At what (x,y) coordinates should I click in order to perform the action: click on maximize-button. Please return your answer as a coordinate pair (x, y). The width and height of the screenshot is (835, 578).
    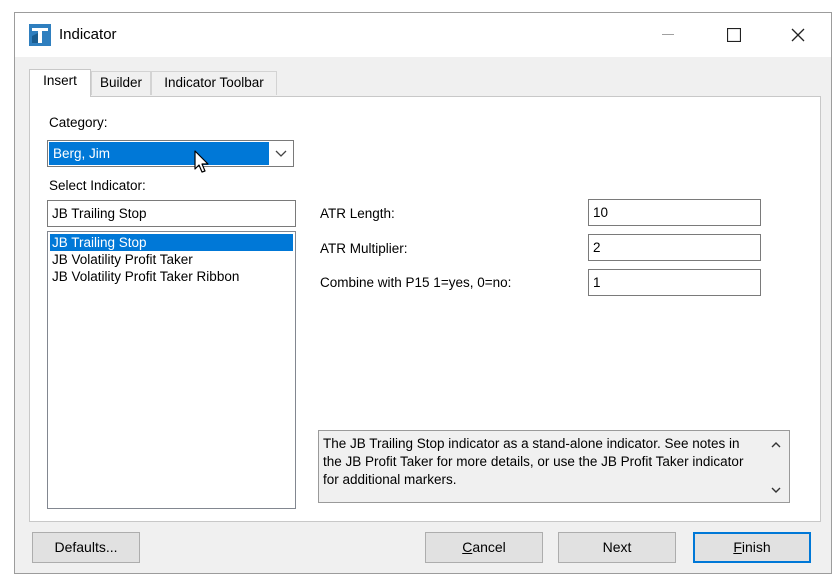
    Looking at the image, I should click on (734, 35).